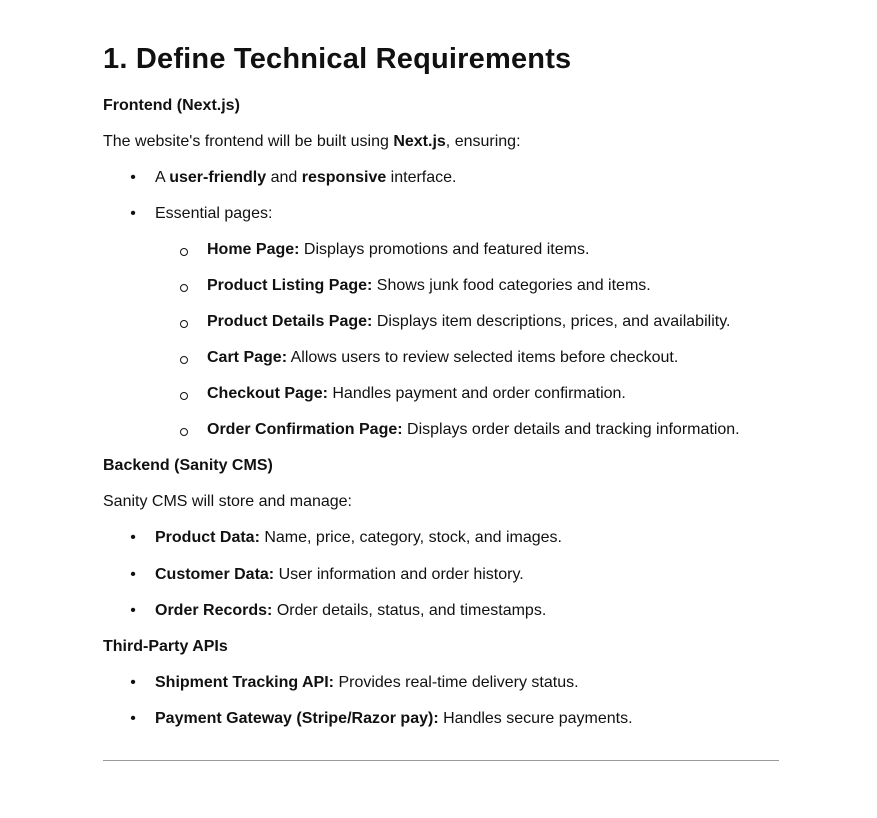 This screenshot has width=877, height=818. Describe the element at coordinates (344, 177) in the screenshot. I see `text-fragment-bold: responsive` at that location.